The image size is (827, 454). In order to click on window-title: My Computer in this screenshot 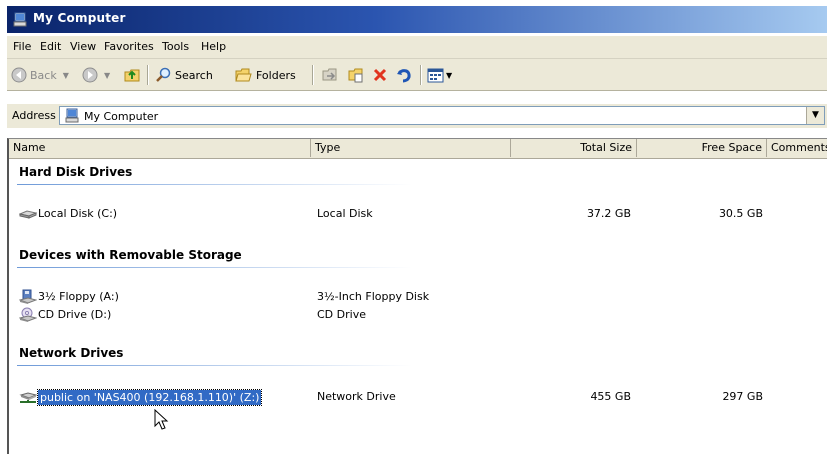, I will do `click(79, 18)`.